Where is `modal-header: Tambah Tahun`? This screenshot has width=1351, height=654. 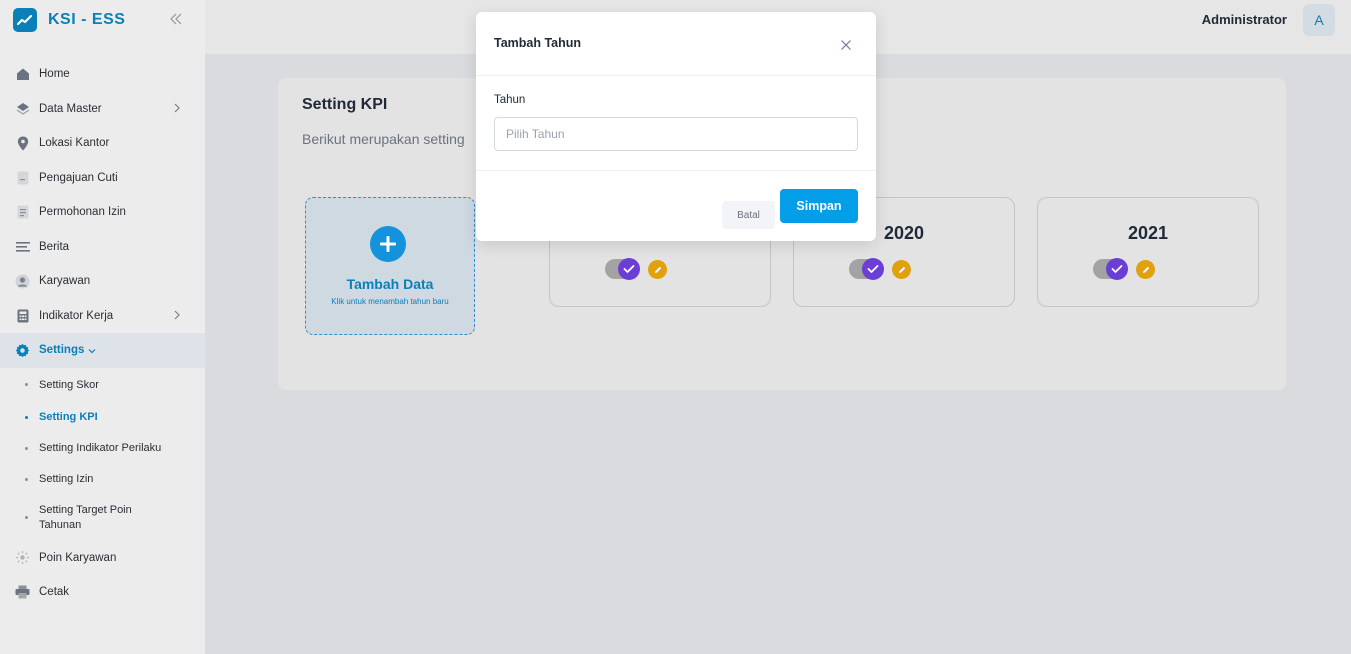
modal-header: Tambah Tahun is located at coordinates (676, 44).